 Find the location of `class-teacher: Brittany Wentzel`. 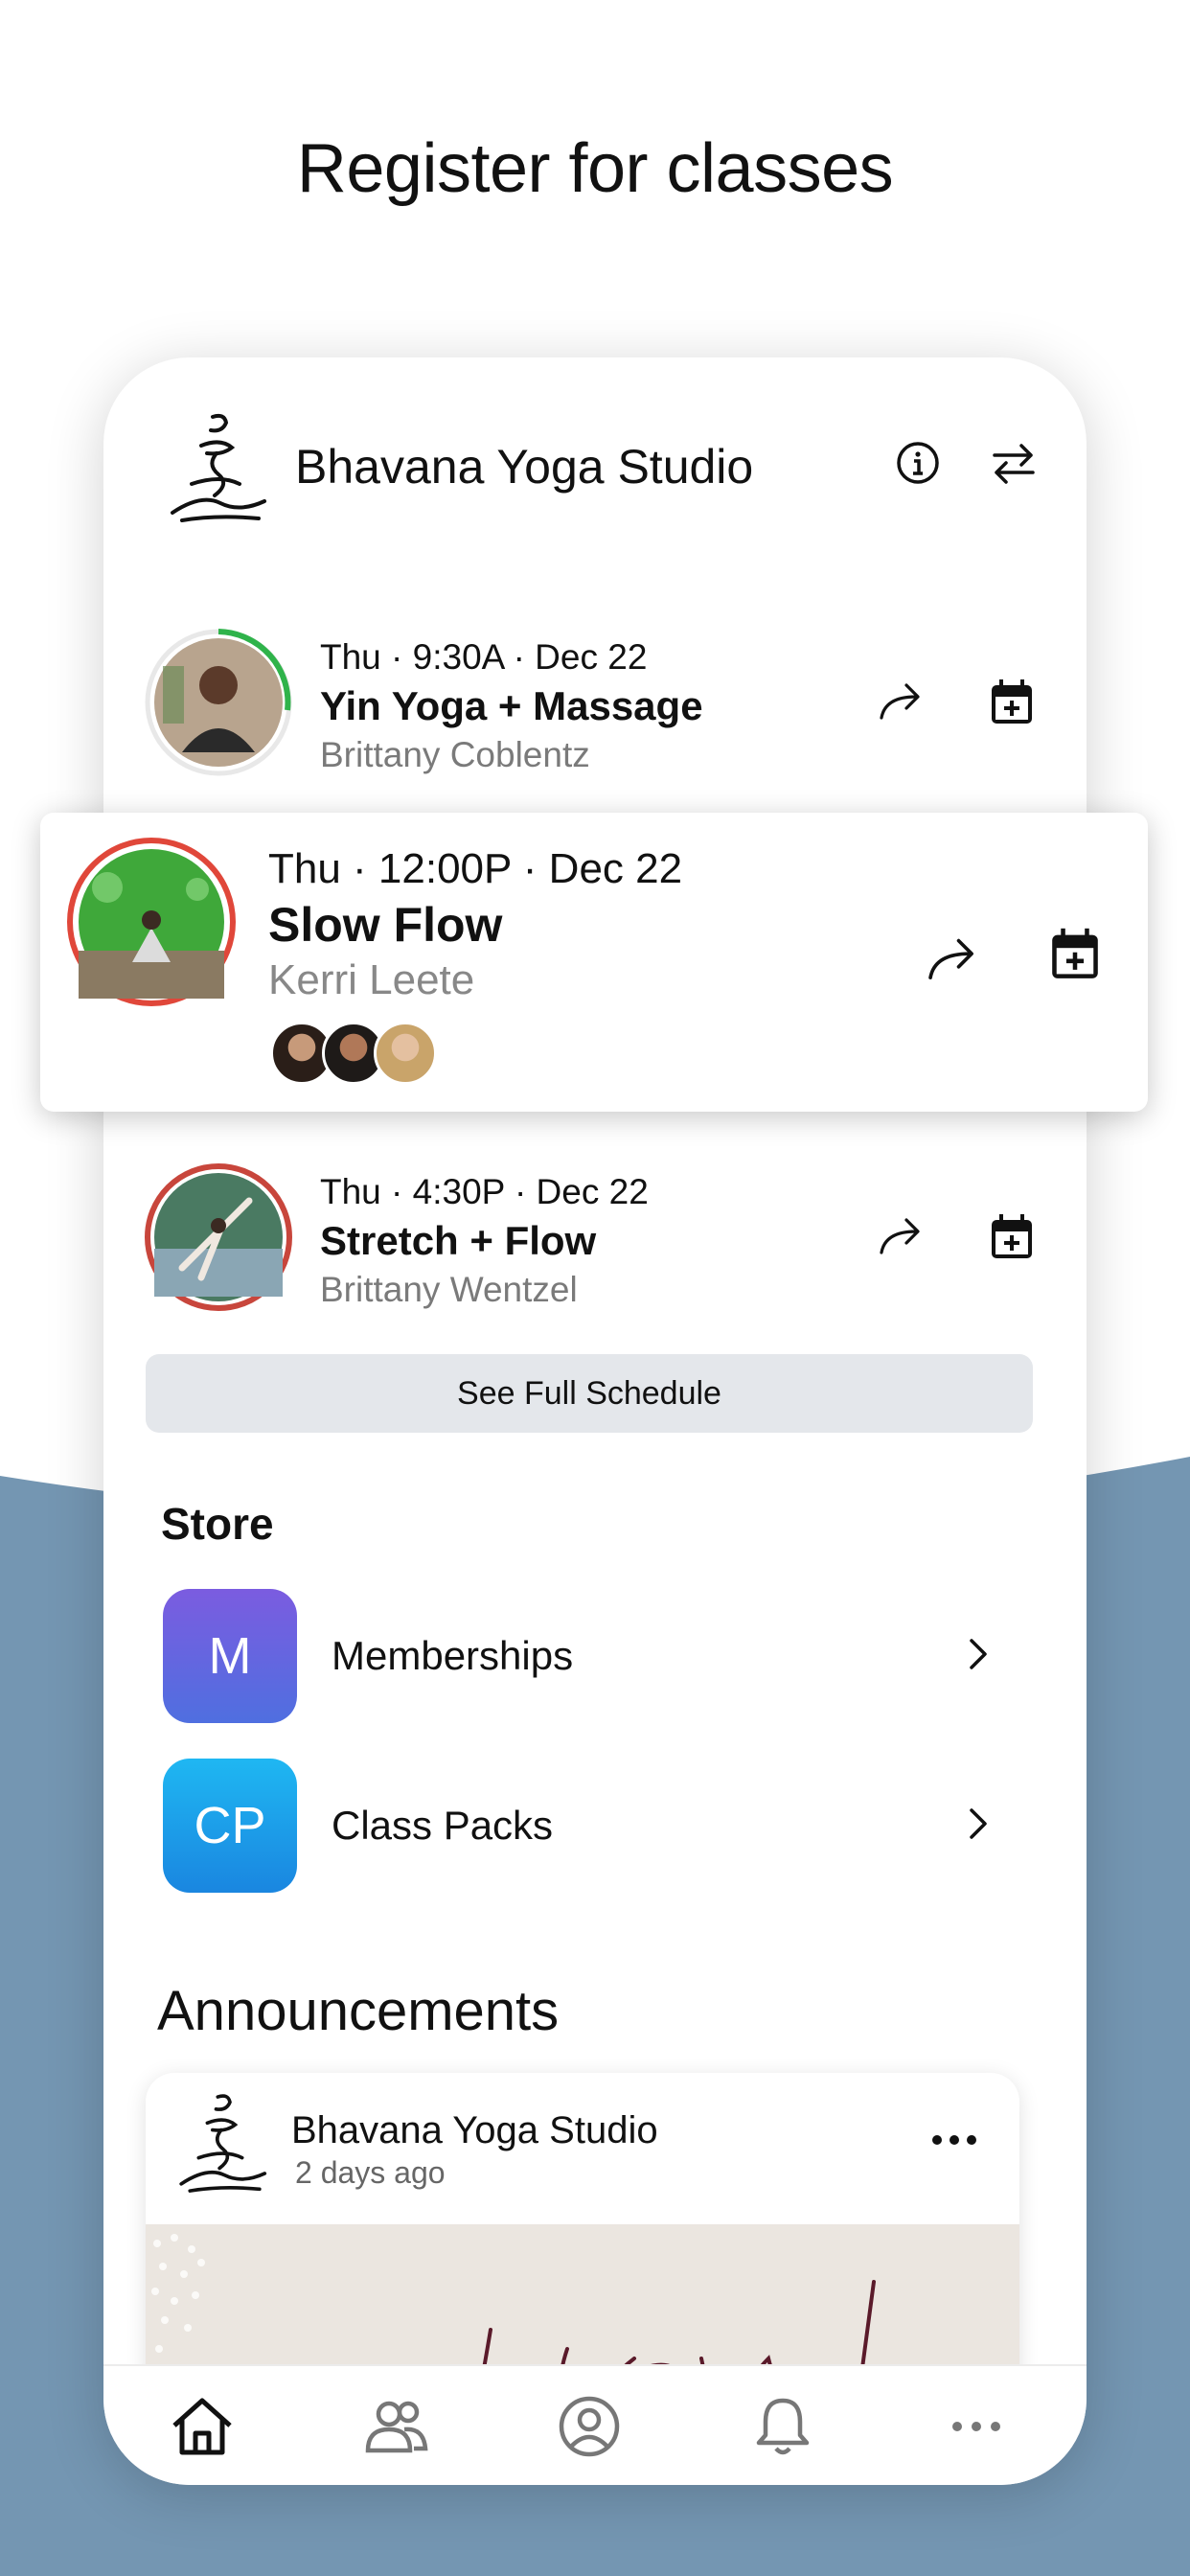

class-teacher: Brittany Wentzel is located at coordinates (449, 1289).